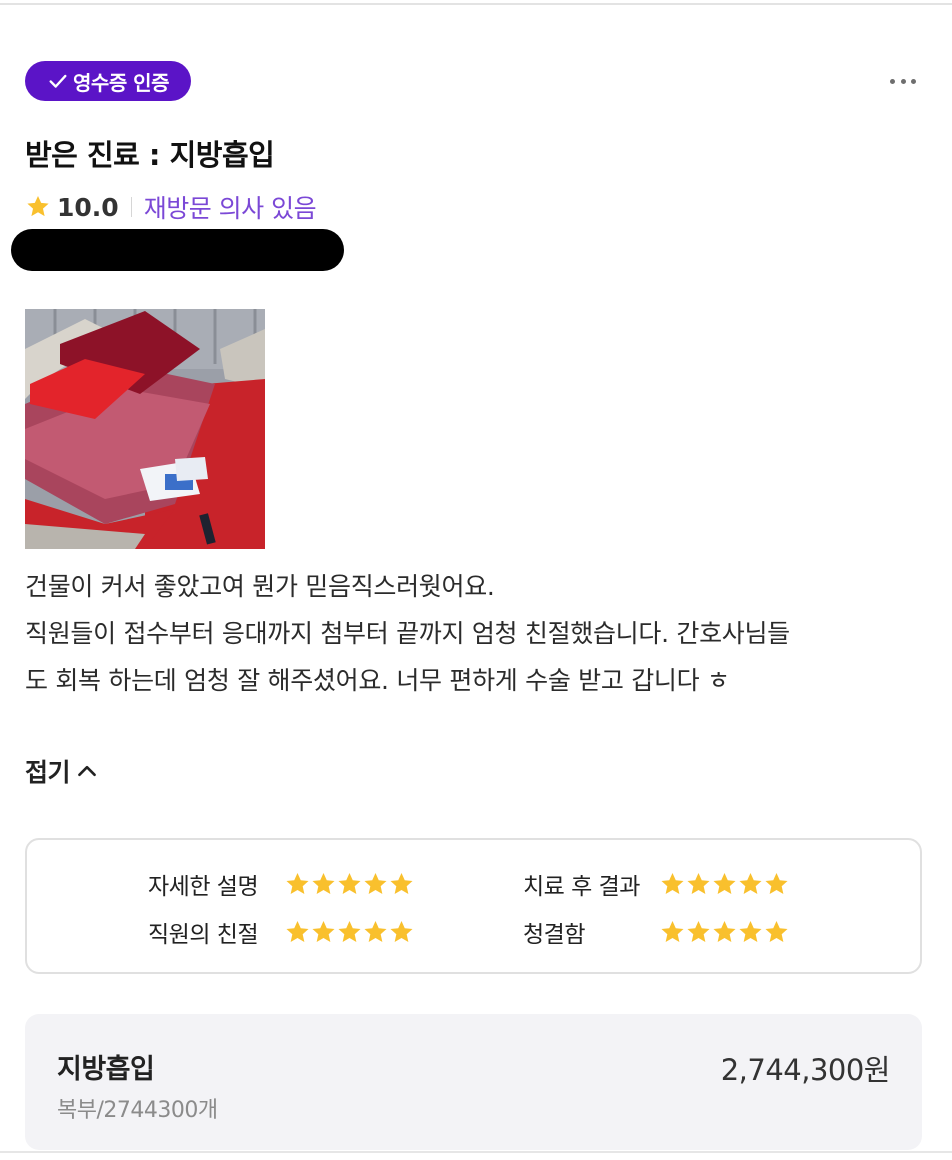 This screenshot has height=1160, width=952. Describe the element at coordinates (137, 1110) in the screenshot. I see `price-item-detail: 복부/2744300개` at that location.